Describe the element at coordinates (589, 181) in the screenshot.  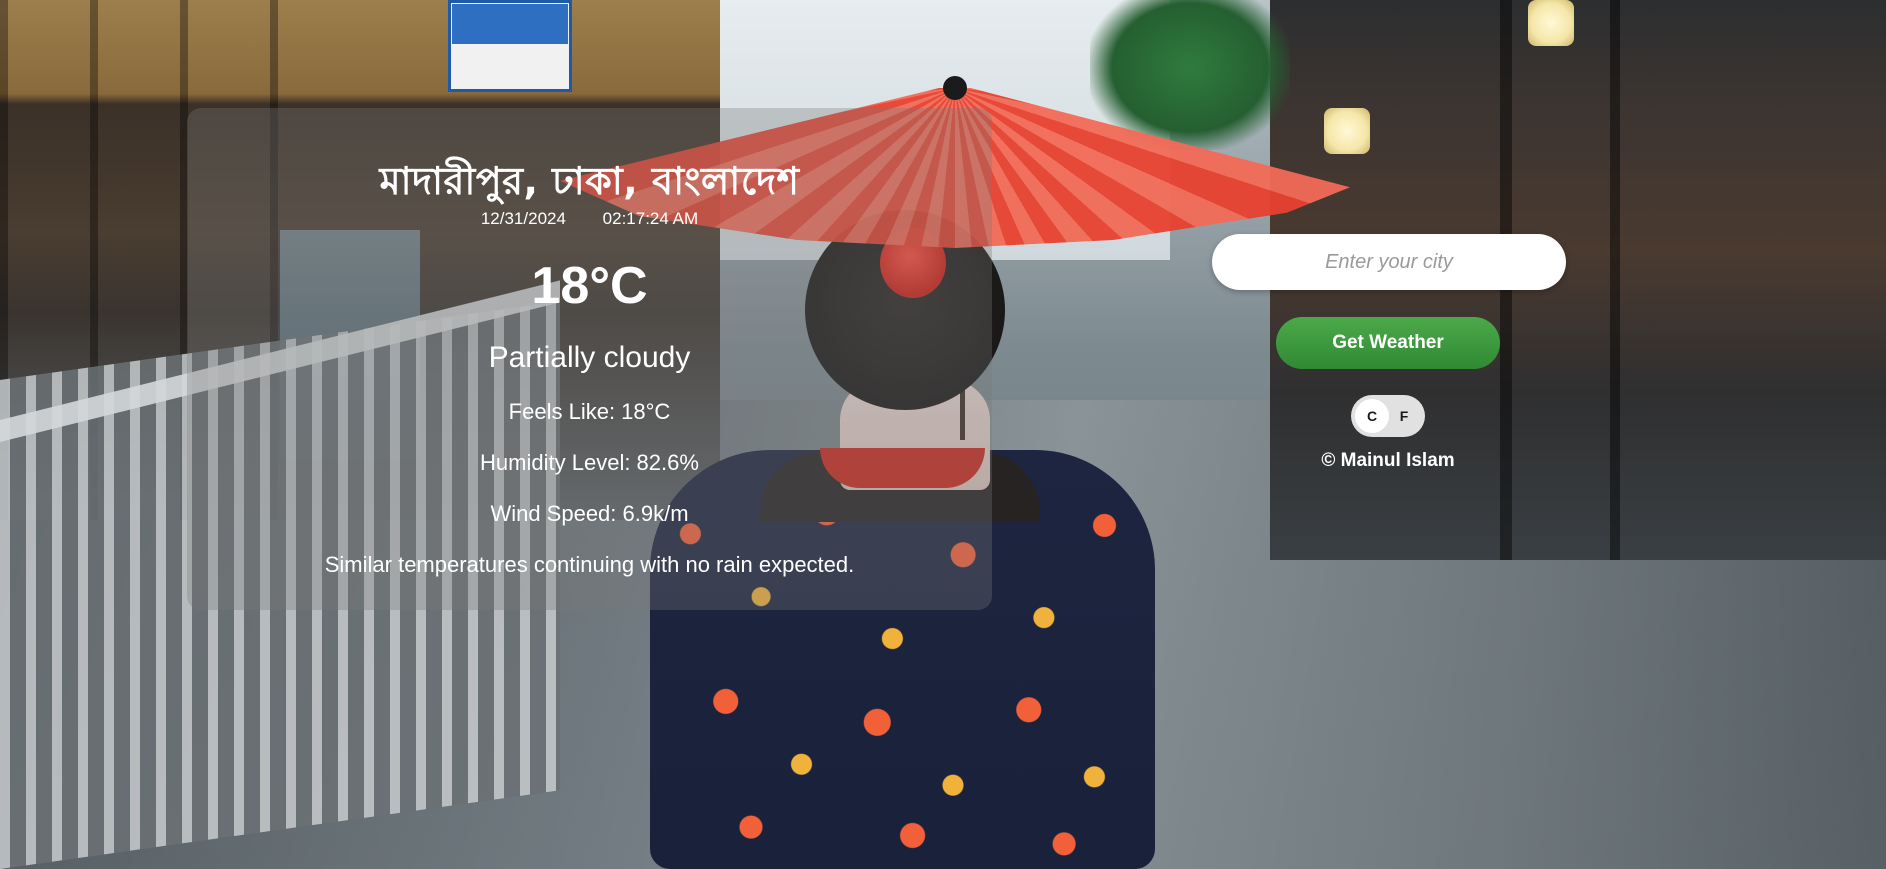
I see `location-title: মাদারীপুর, ঢাকা, বাংলাদেশ` at that location.